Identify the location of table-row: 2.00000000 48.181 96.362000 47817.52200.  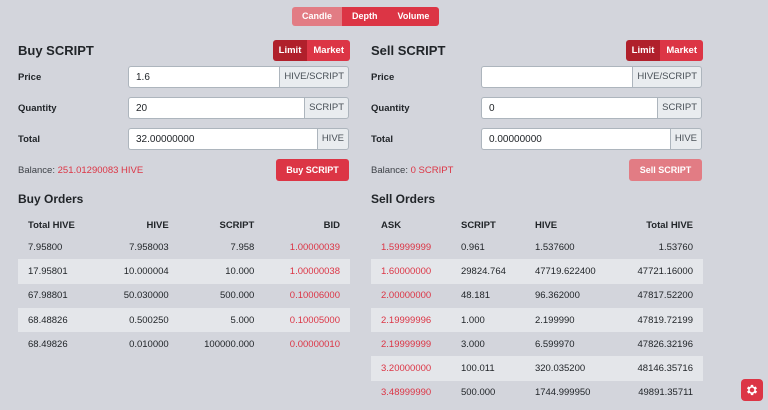
(537, 296).